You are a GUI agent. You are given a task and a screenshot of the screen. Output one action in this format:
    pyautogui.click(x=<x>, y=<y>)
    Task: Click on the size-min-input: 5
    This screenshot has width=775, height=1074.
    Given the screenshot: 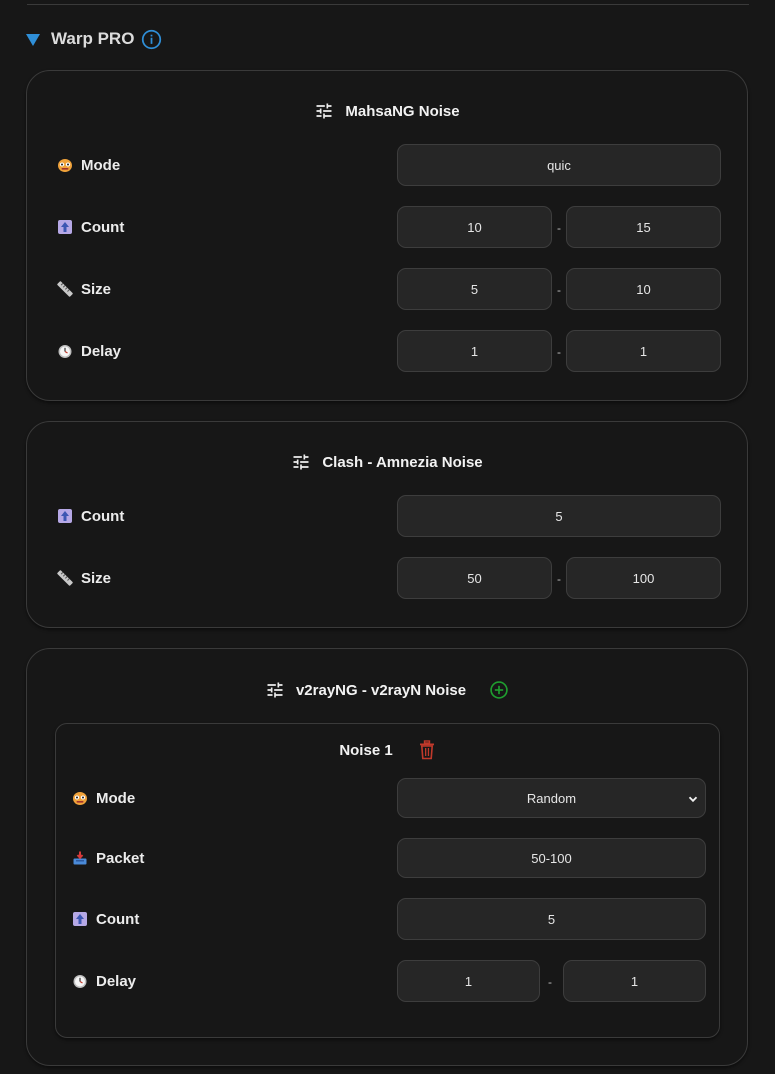 What is the action you would take?
    pyautogui.click(x=474, y=289)
    